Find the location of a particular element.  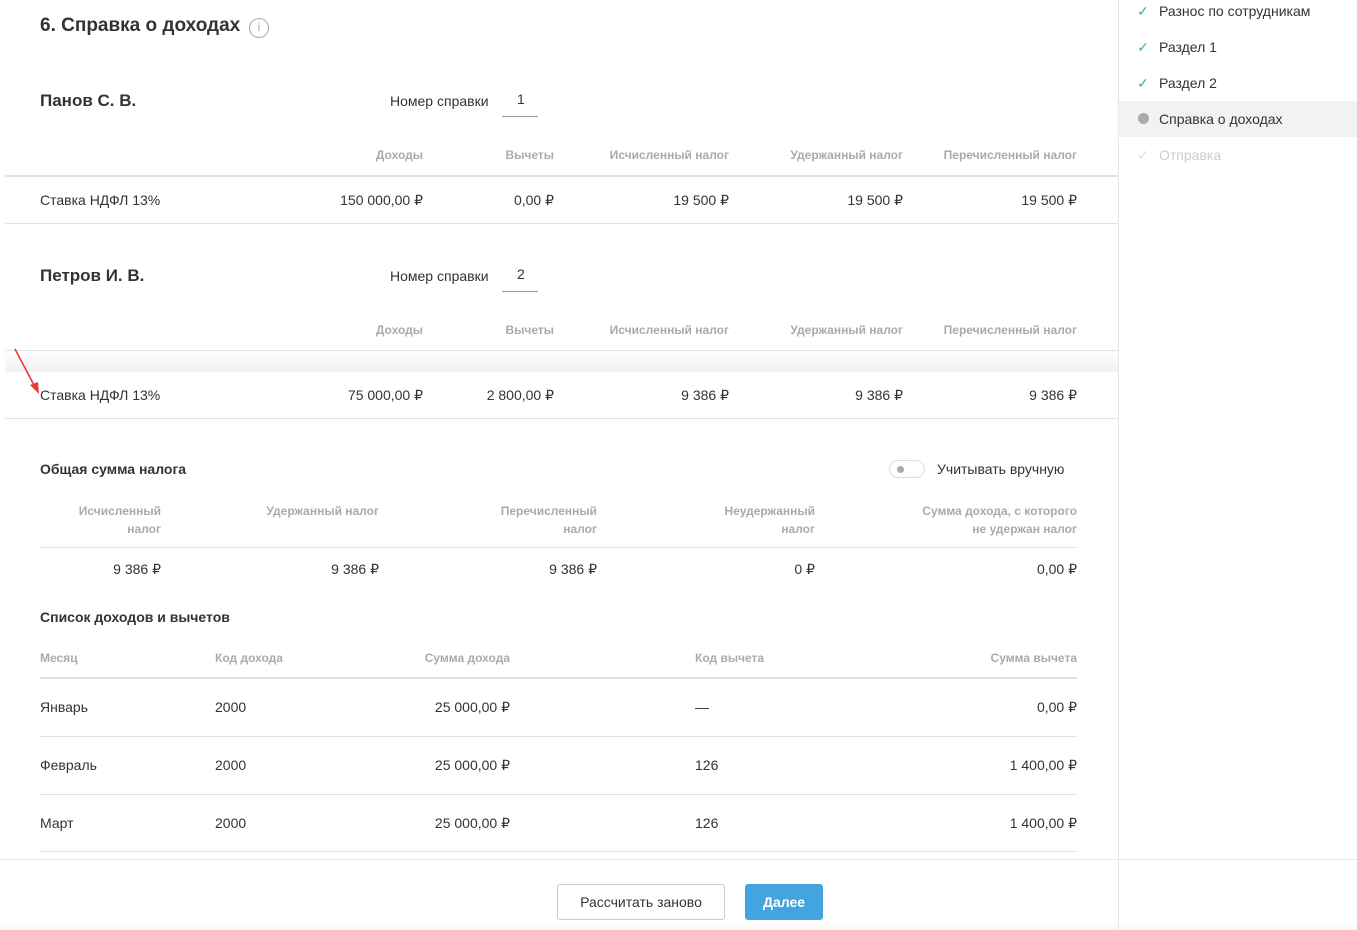

withheld-tax-value: 9 386 ₽ is located at coordinates (879, 395).